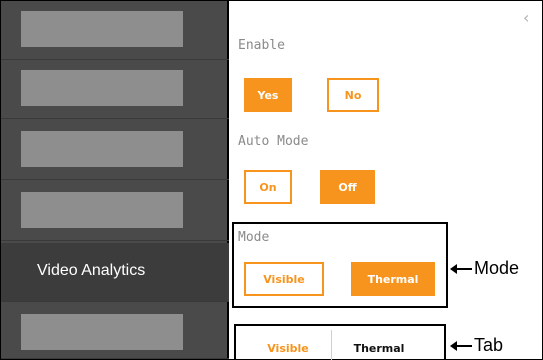 The width and height of the screenshot is (543, 360). Describe the element at coordinates (91, 270) in the screenshot. I see `sidebar-item-label: Video Analytics` at that location.